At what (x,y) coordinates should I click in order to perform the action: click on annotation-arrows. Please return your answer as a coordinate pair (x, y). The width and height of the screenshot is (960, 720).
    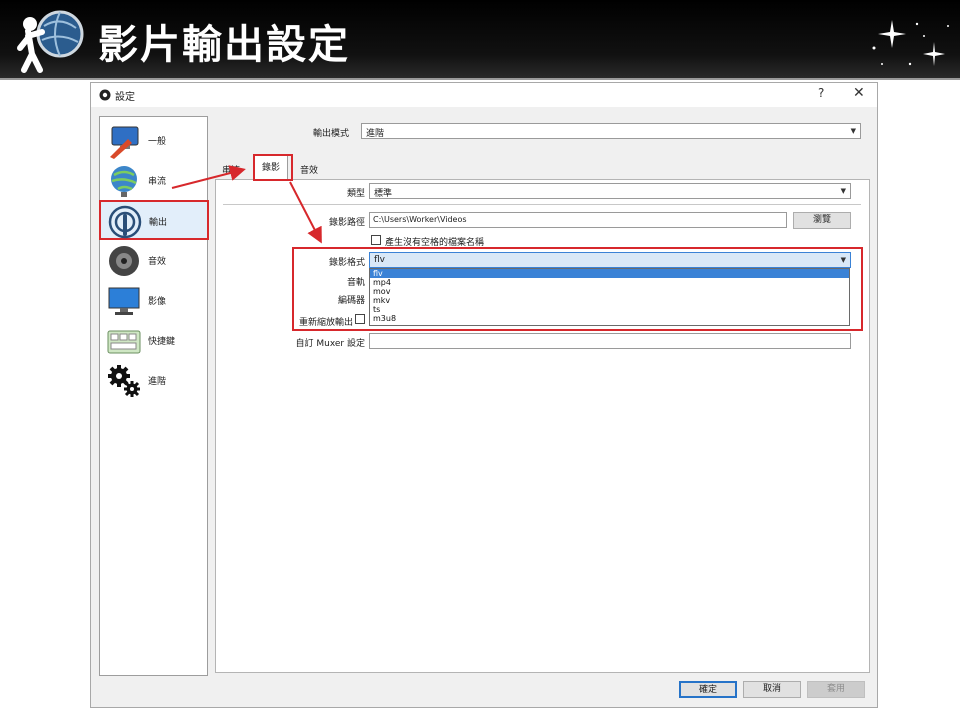
    Looking at the image, I should click on (246, 204).